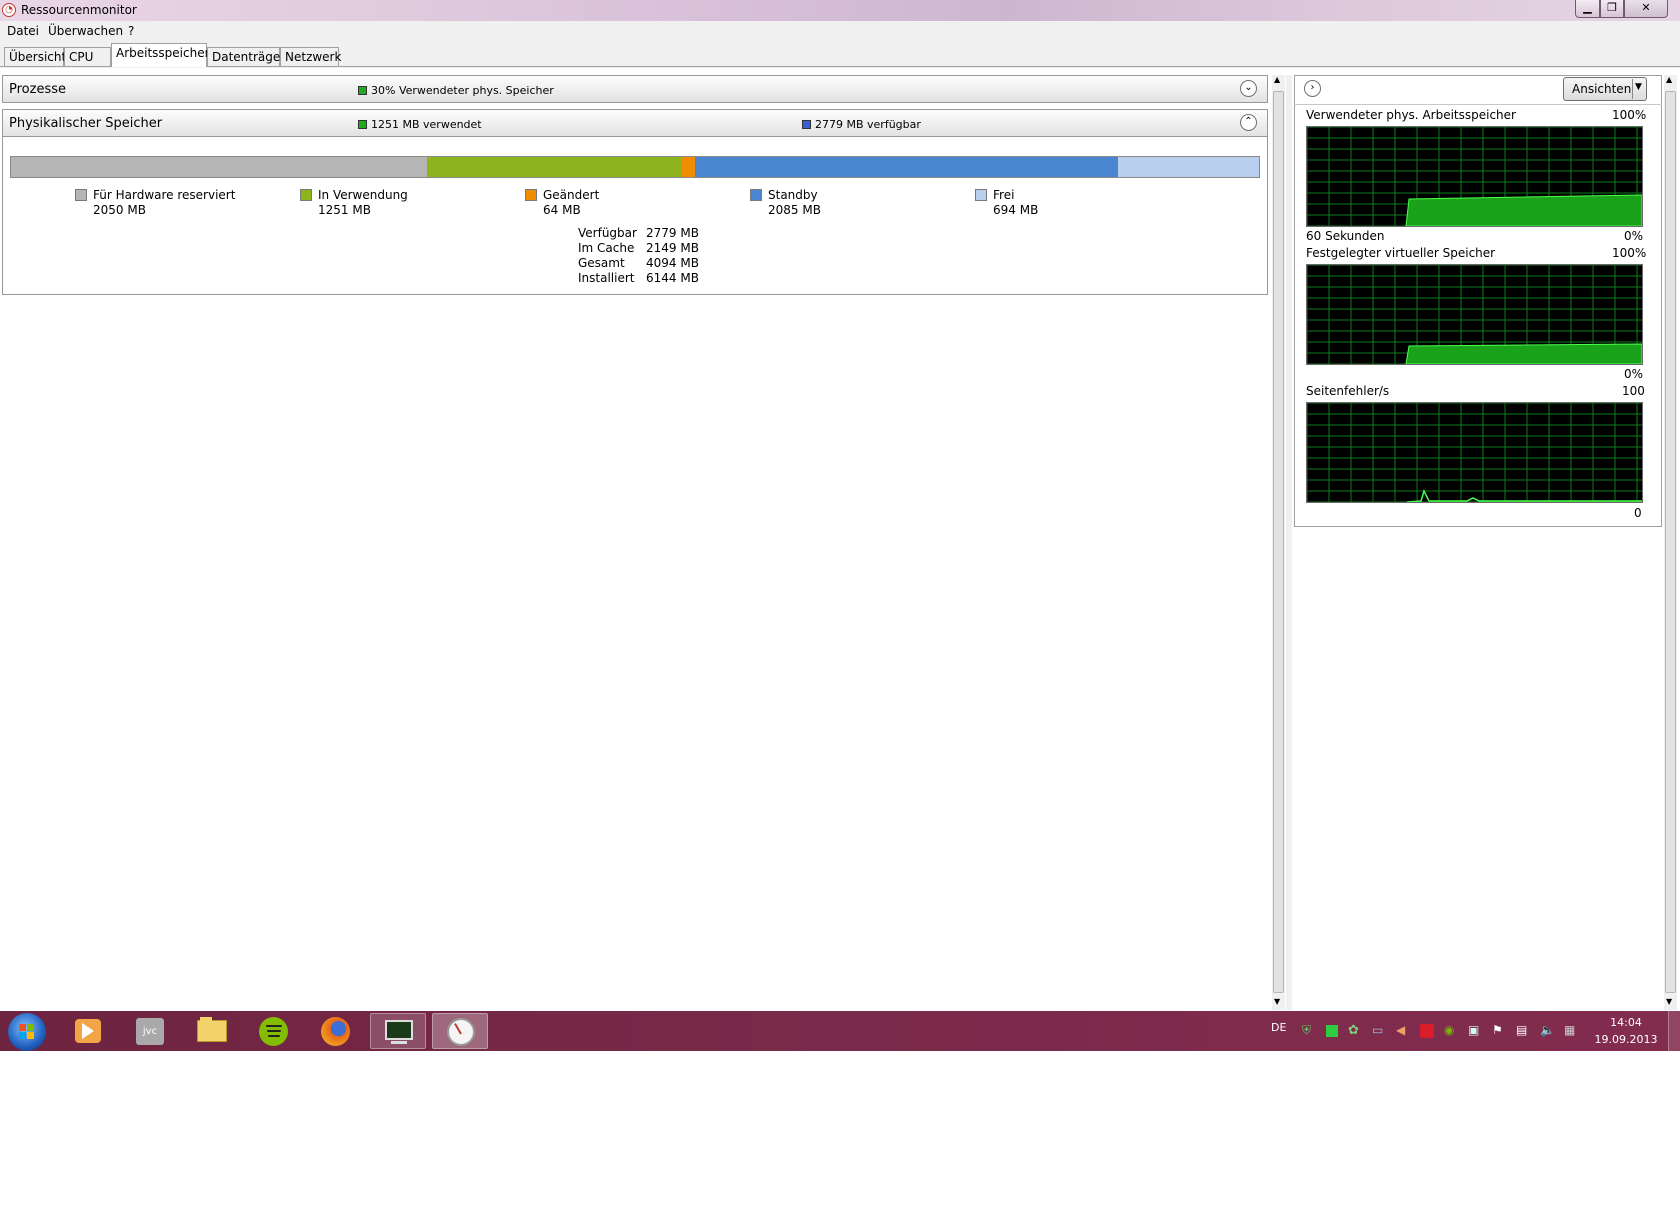 The image size is (1680, 1205). Describe the element at coordinates (1016, 210) in the screenshot. I see `legend-value: 694 MB` at that location.